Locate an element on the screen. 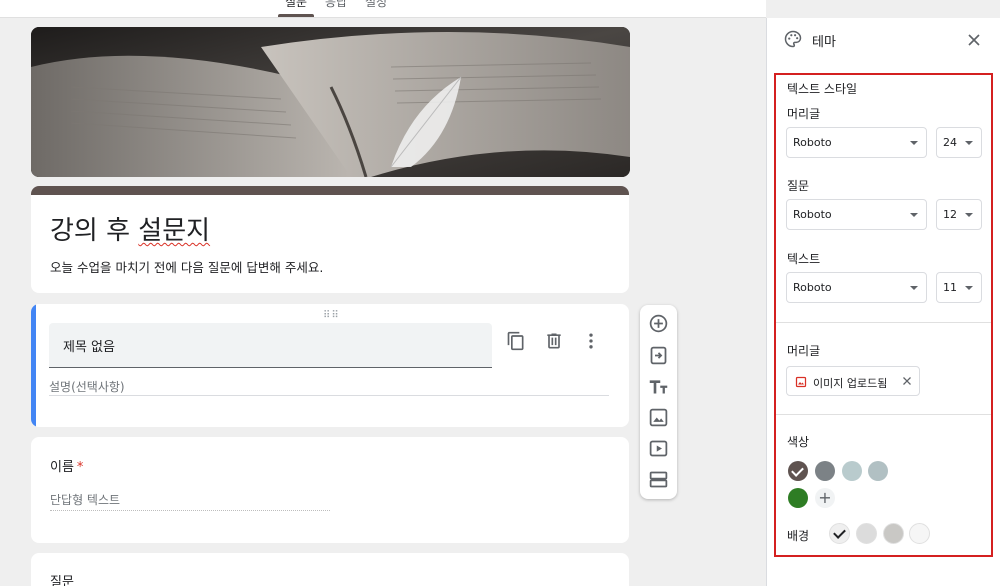  add-image-icon is located at coordinates (658, 417).